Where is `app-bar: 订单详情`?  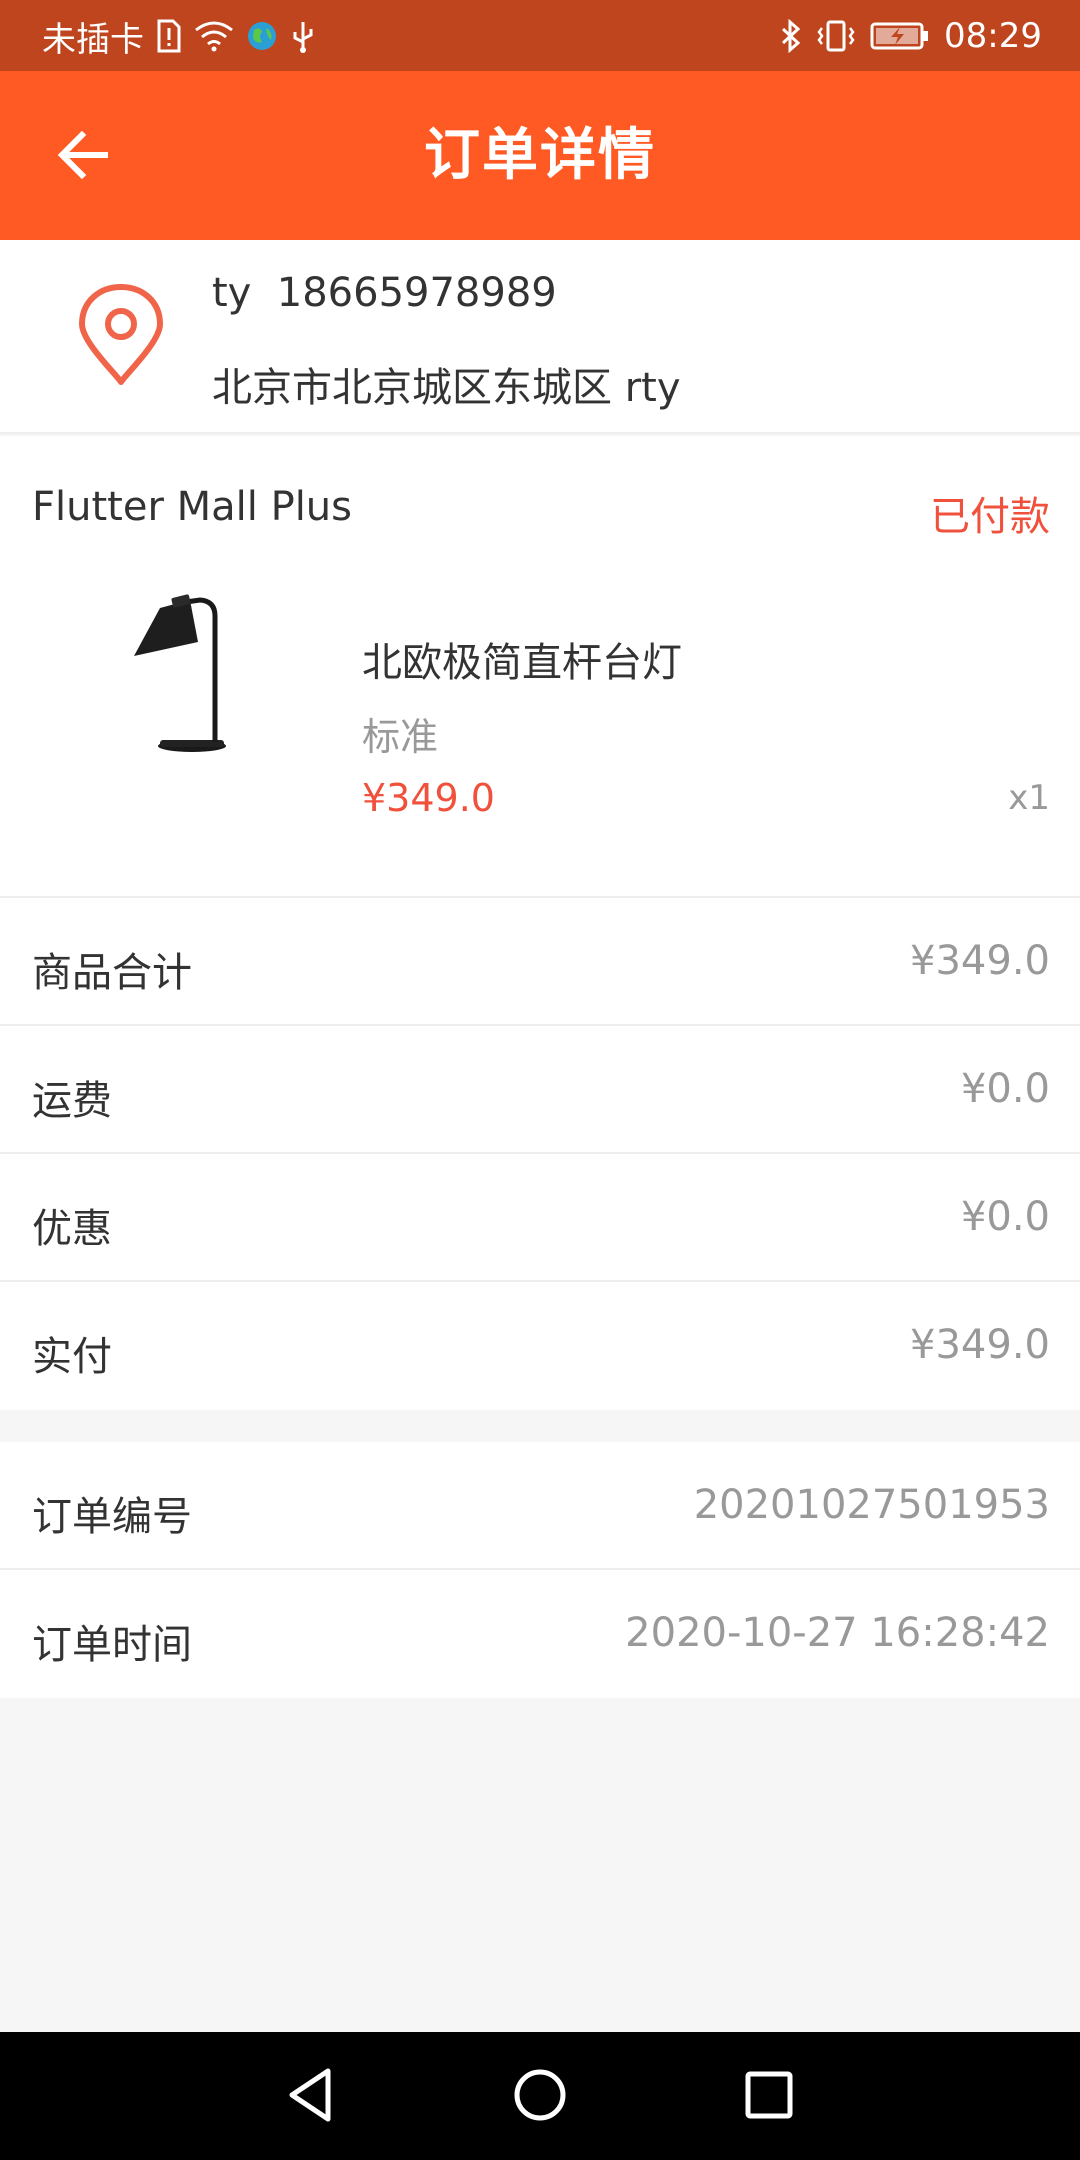 app-bar: 订单详情 is located at coordinates (540, 155).